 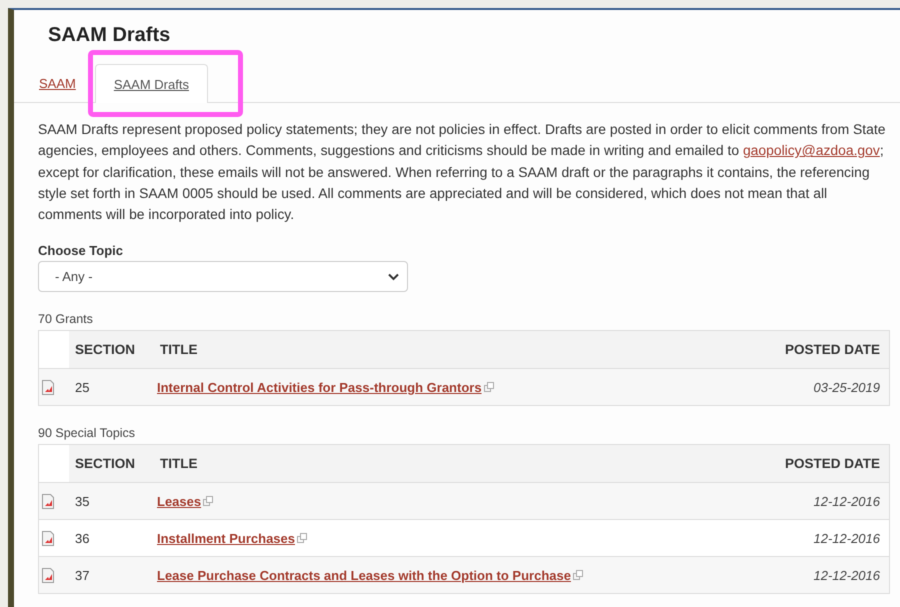 What do you see at coordinates (393, 276) in the screenshot?
I see `chevron-down-icon` at bounding box center [393, 276].